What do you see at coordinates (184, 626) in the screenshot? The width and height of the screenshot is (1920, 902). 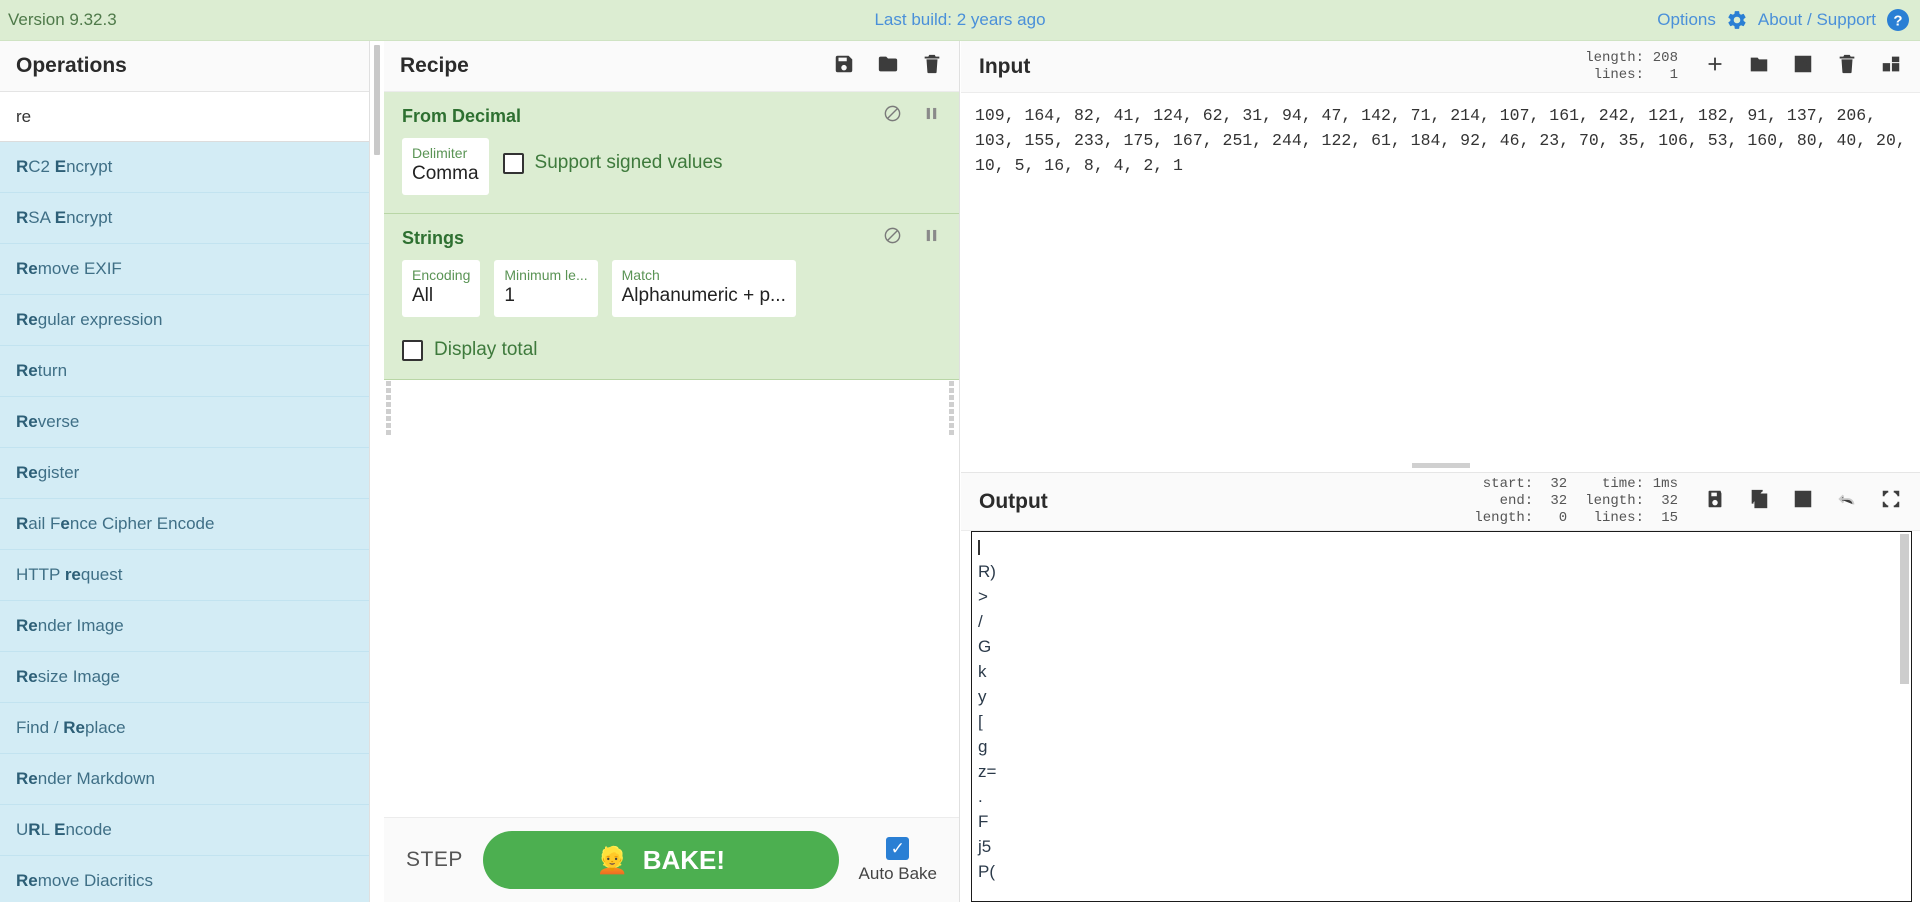 I see `operation-list-item: Render Image` at bounding box center [184, 626].